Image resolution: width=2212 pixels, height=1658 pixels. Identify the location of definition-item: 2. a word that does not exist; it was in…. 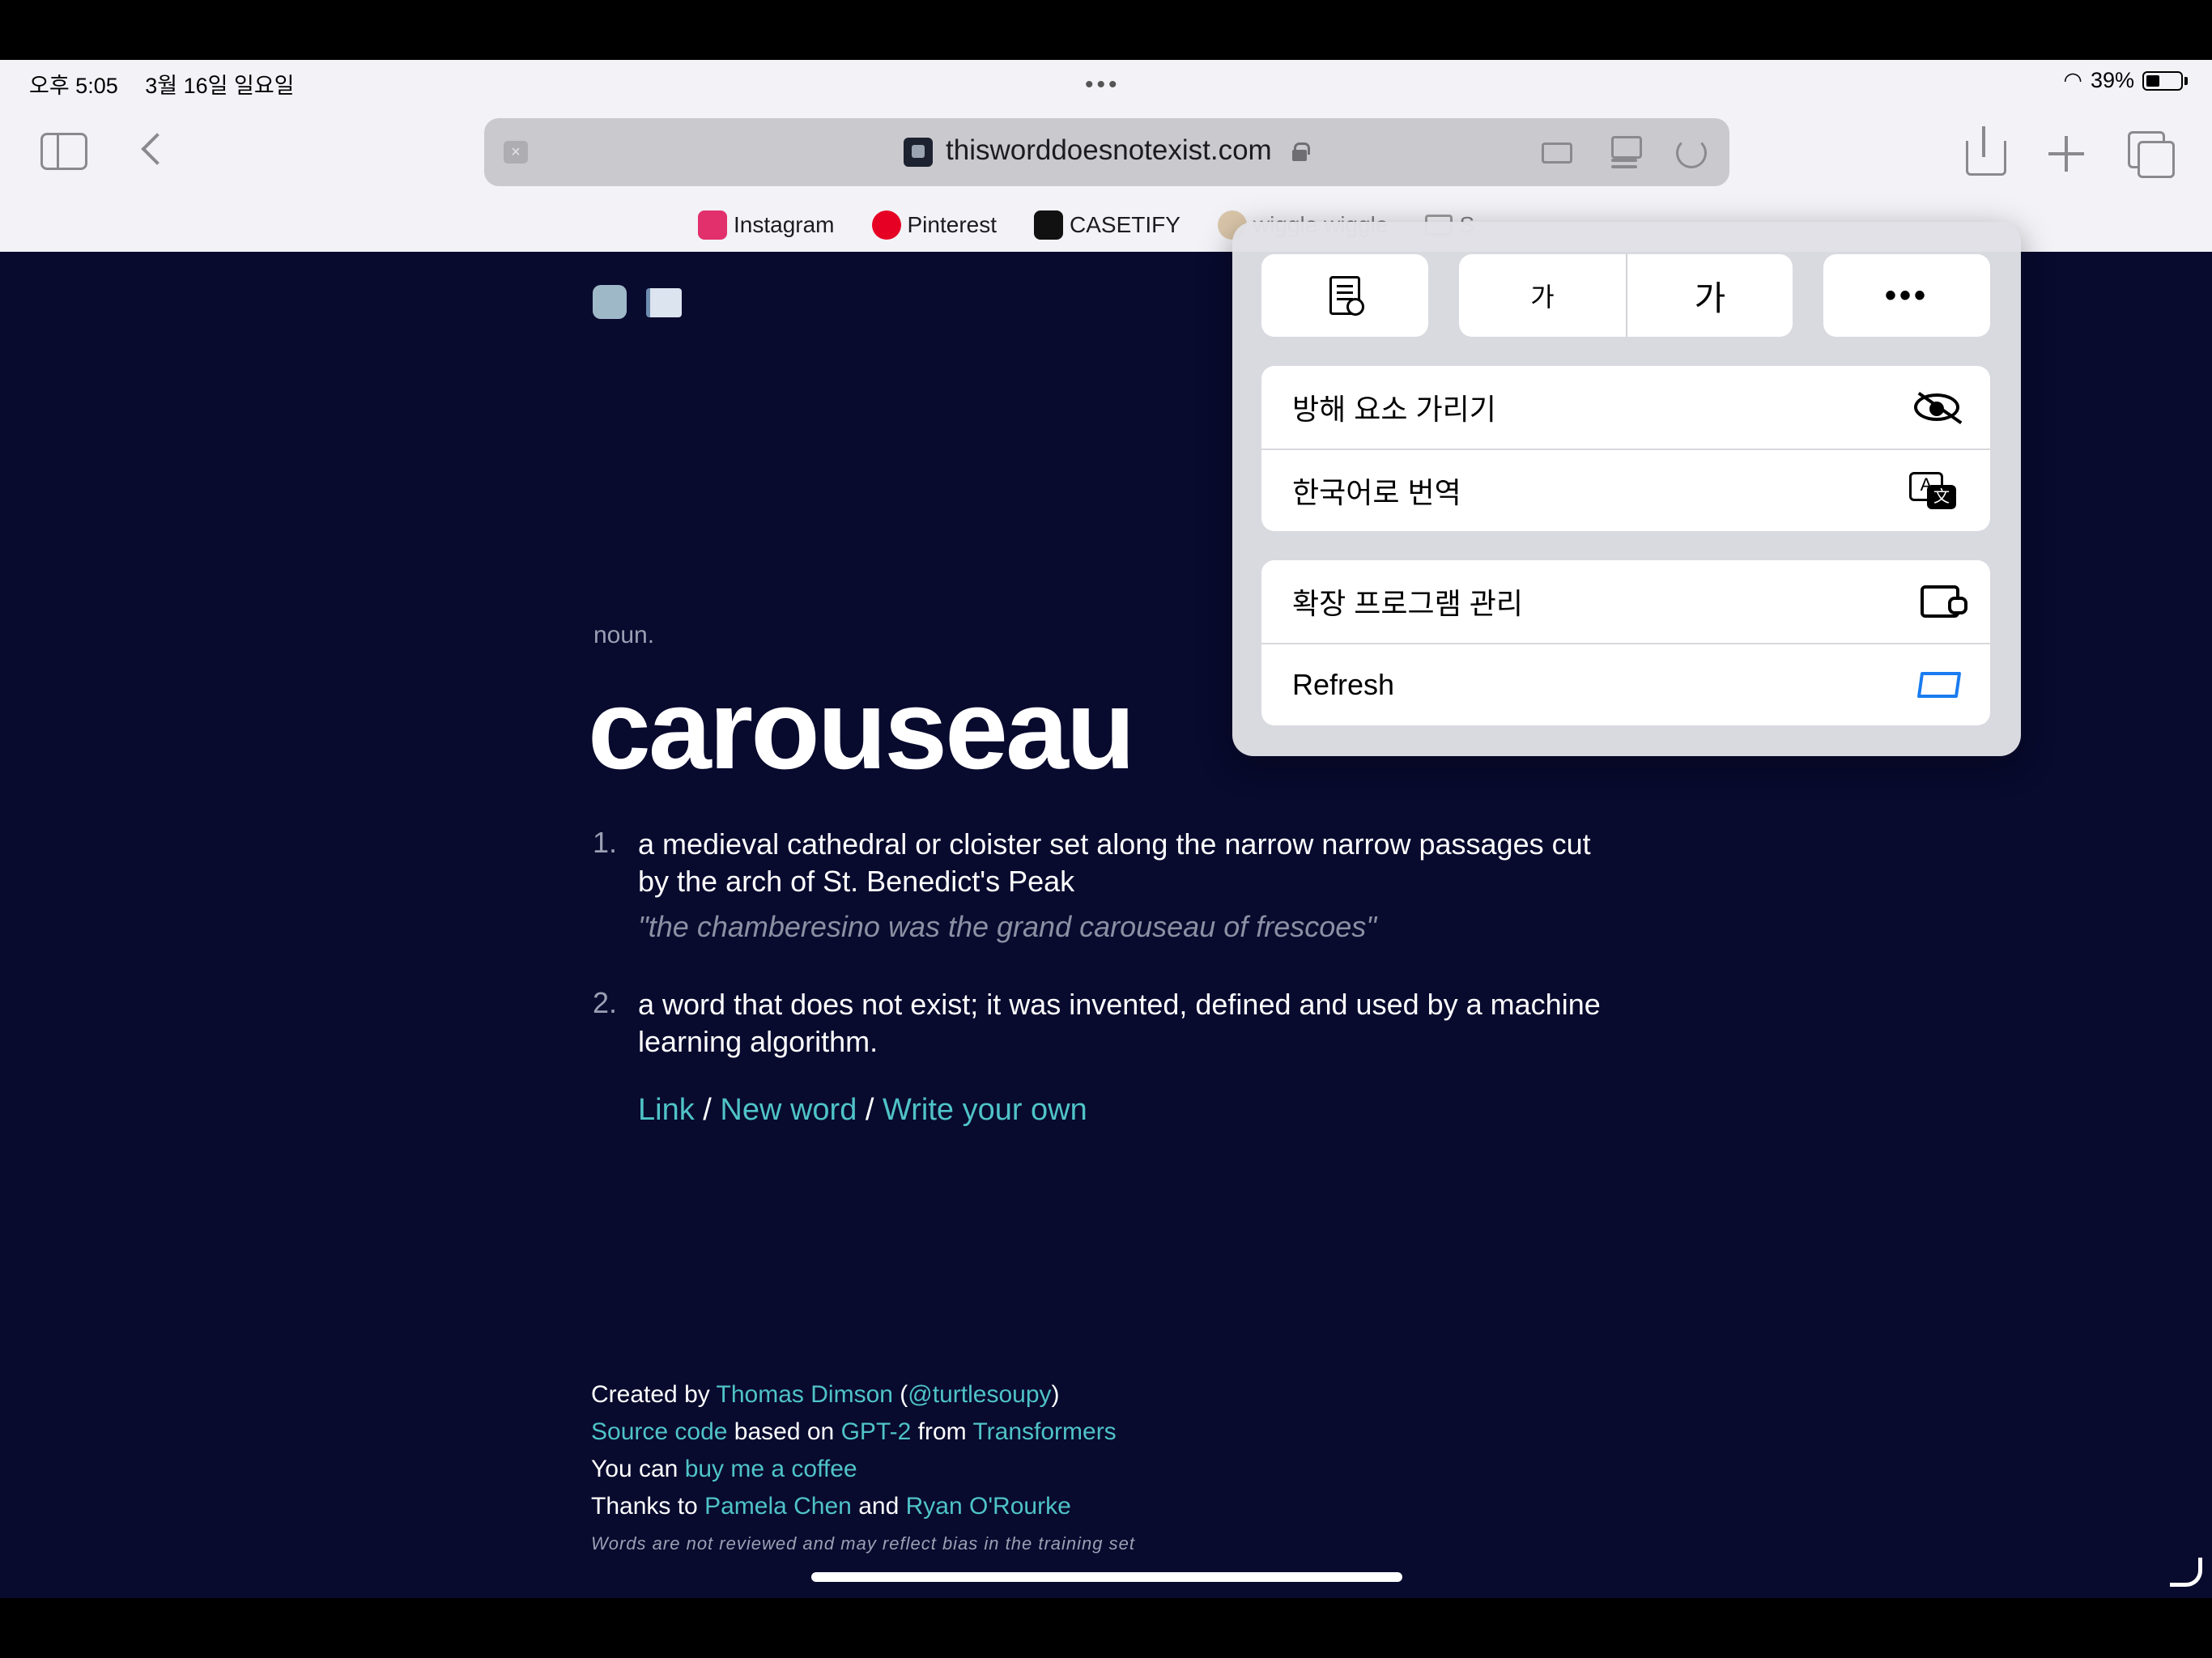
(1099, 1023).